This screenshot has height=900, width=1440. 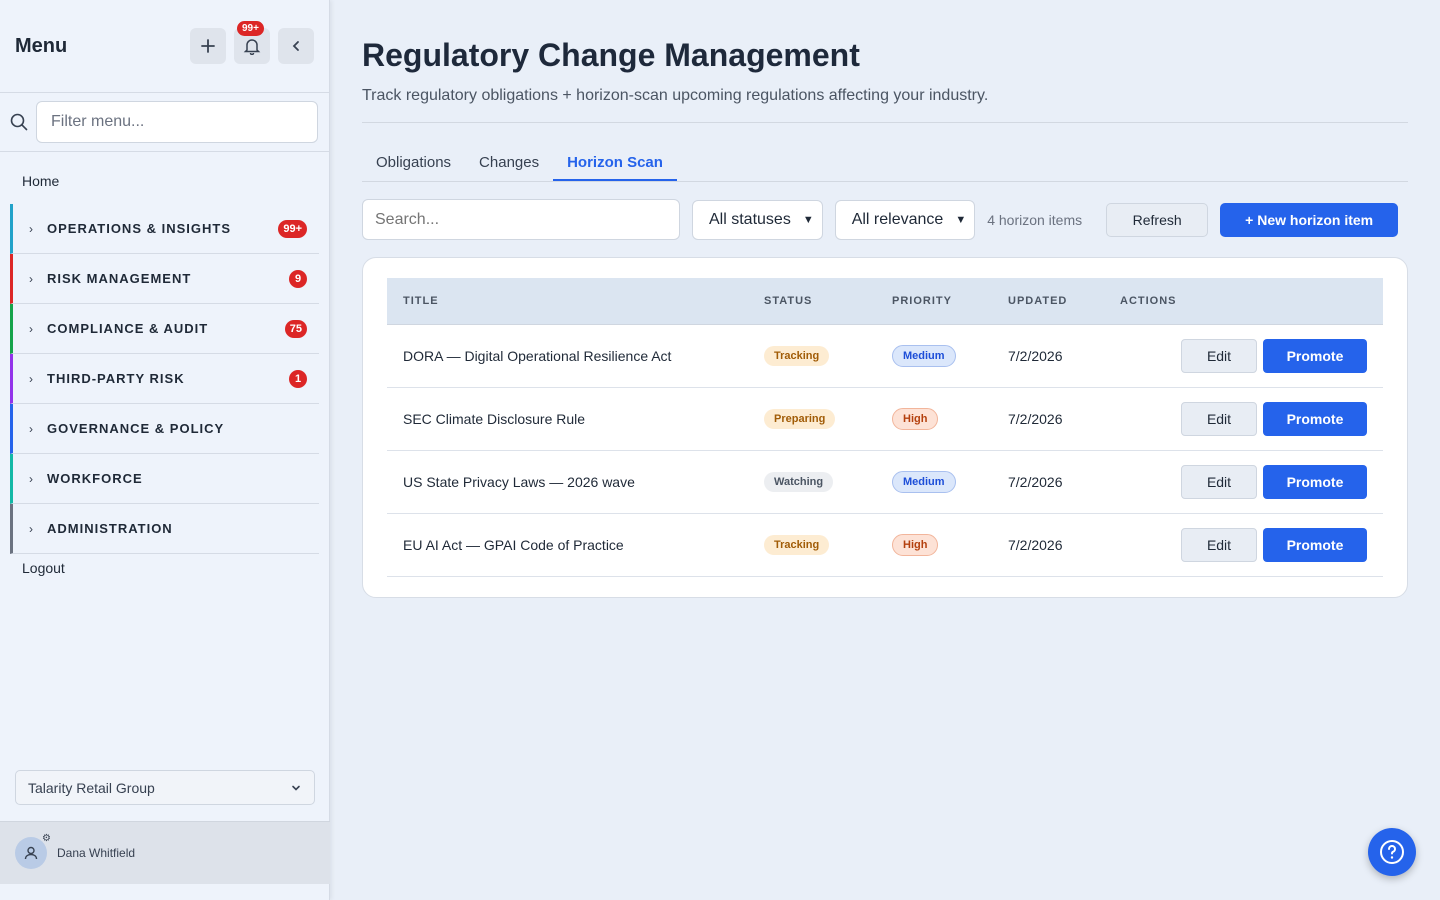 I want to click on tab-obligations: Obligations, so click(x=413, y=162).